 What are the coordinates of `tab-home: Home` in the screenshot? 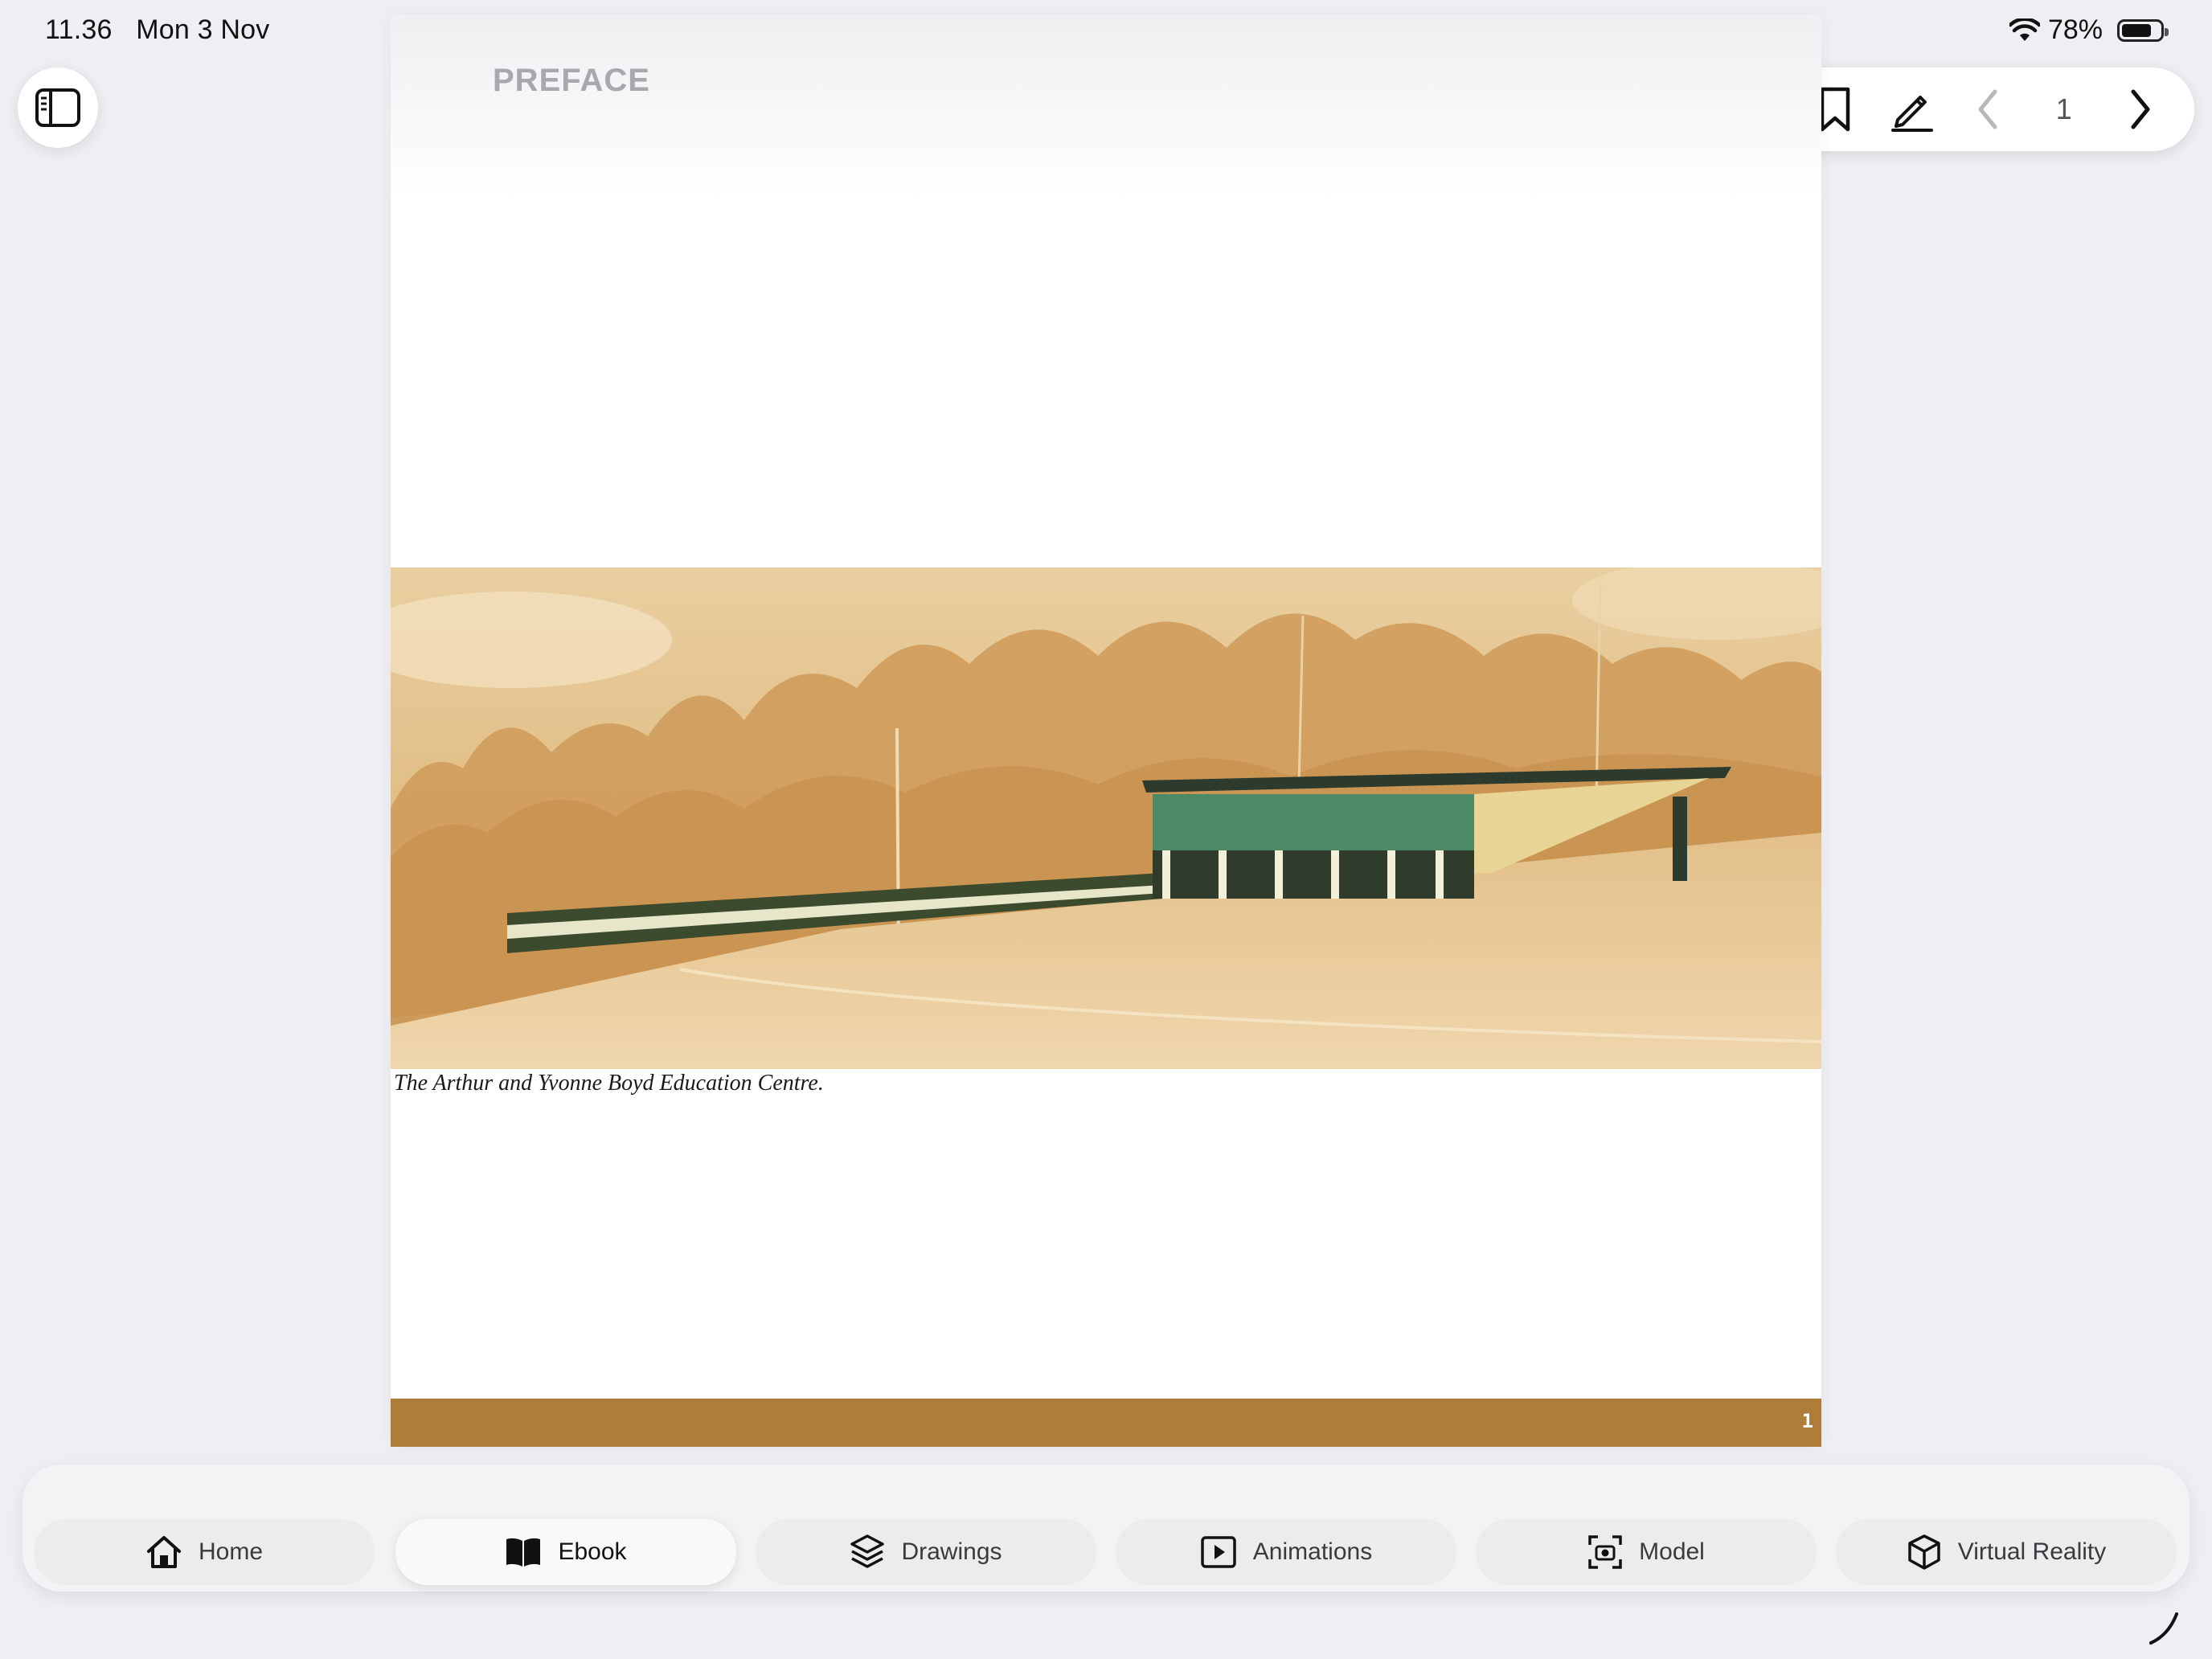 It's located at (204, 1552).